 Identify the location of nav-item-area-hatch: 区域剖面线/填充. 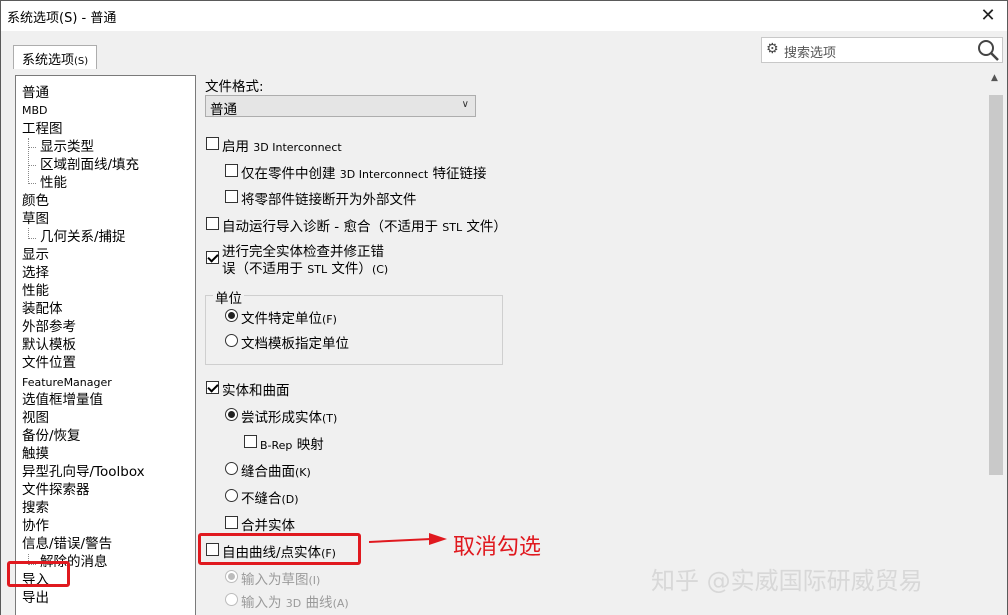
(89, 165).